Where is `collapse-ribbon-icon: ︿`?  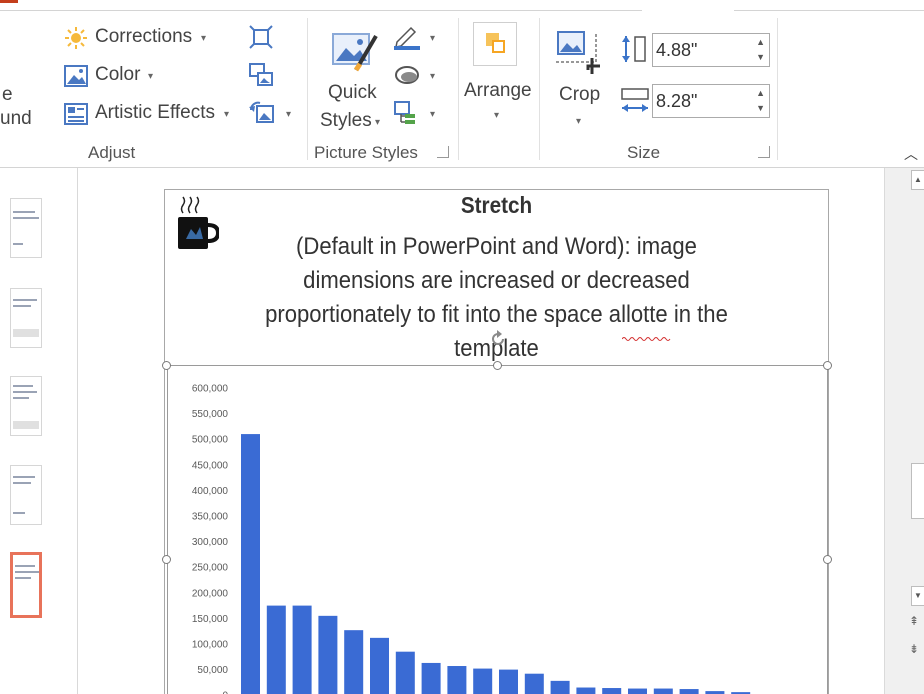 collapse-ribbon-icon: ︿ is located at coordinates (911, 154).